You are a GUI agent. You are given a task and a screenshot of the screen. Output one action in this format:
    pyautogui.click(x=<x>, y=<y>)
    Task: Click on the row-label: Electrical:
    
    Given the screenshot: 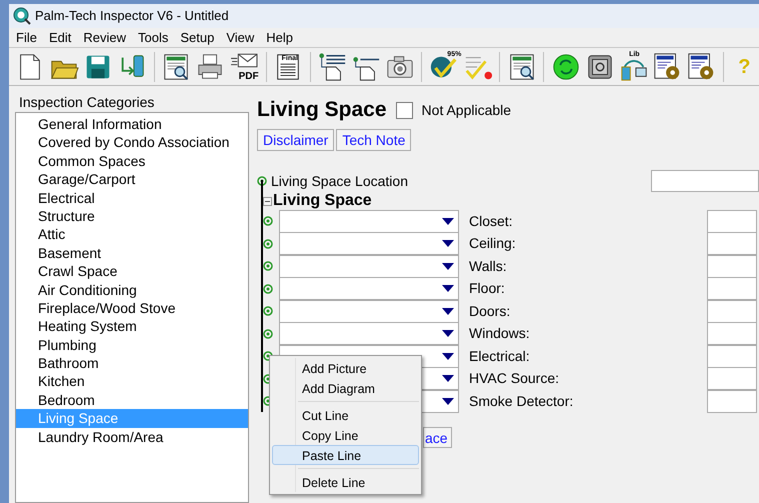 What is the action you would take?
    pyautogui.click(x=500, y=356)
    